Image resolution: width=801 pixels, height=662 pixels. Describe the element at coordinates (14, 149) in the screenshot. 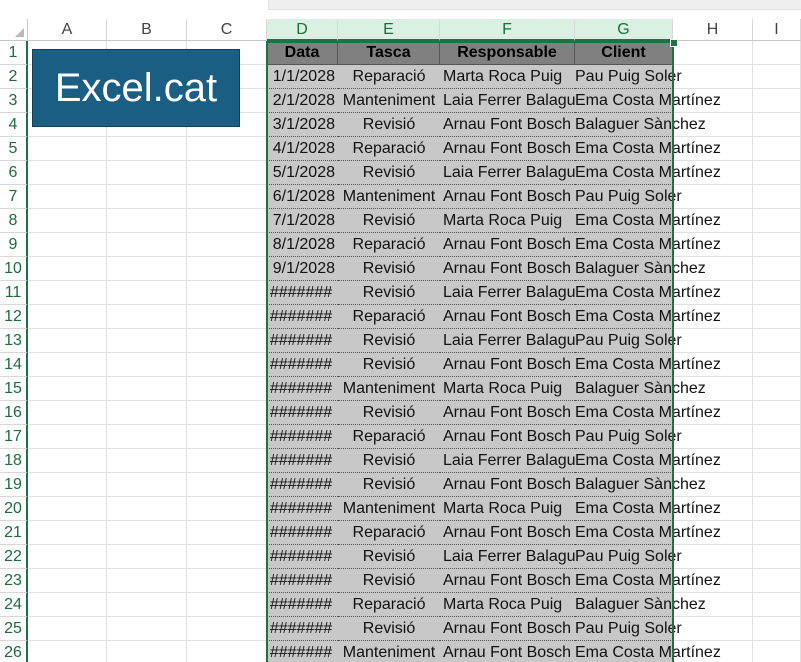

I see `row-header-5: 5` at that location.